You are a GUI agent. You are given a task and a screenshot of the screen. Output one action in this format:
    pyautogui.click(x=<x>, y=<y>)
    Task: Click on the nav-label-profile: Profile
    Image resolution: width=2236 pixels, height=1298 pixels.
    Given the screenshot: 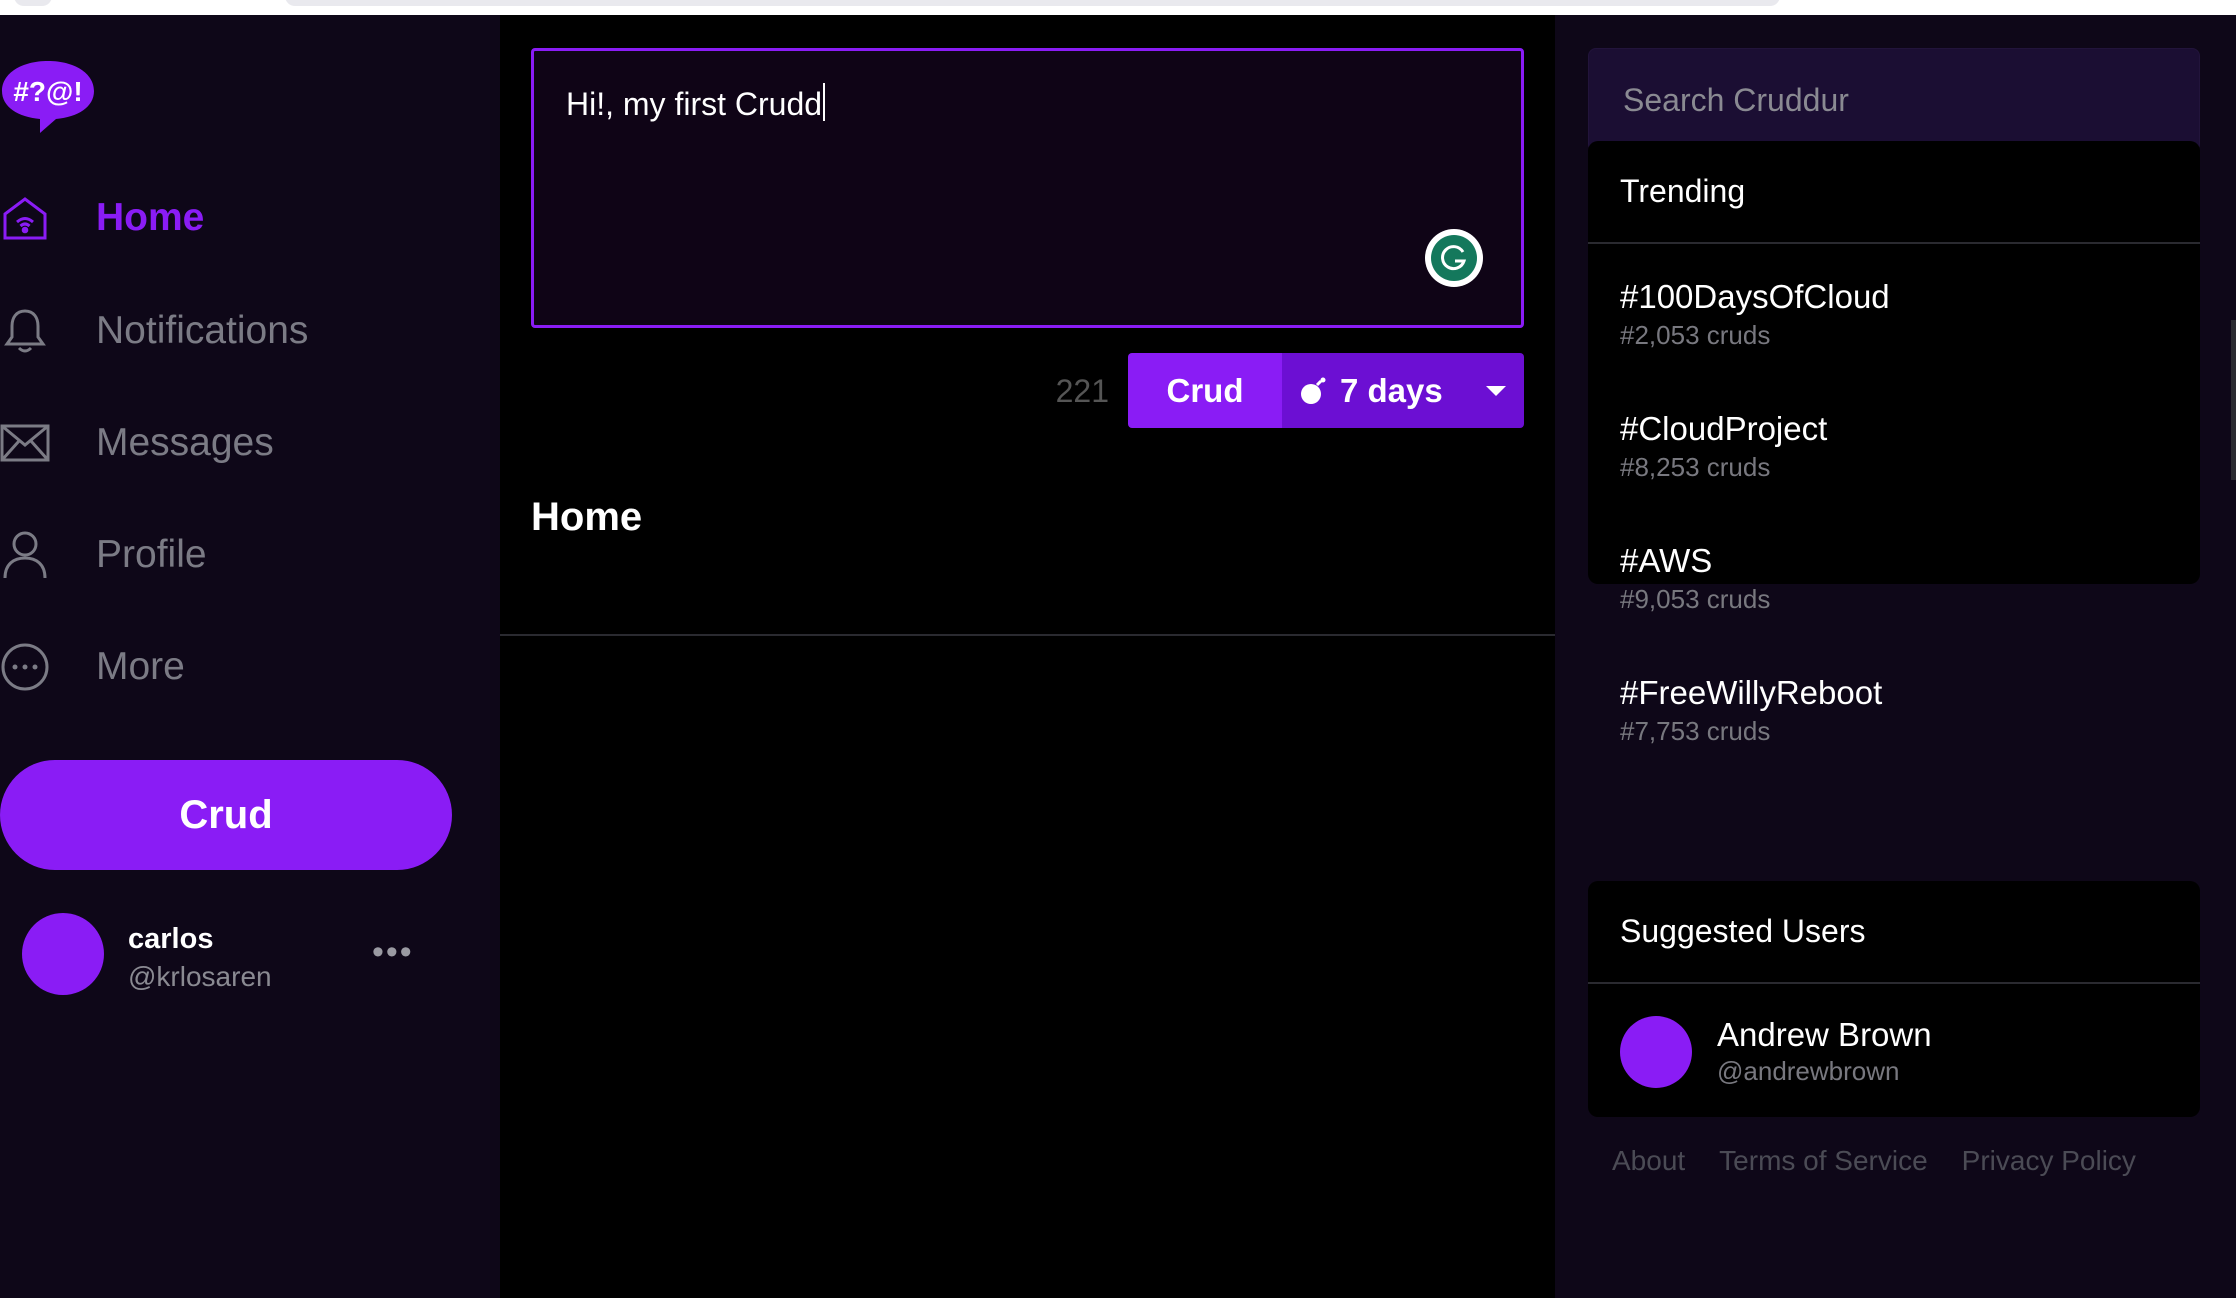 What is the action you would take?
    pyautogui.click(x=151, y=554)
    